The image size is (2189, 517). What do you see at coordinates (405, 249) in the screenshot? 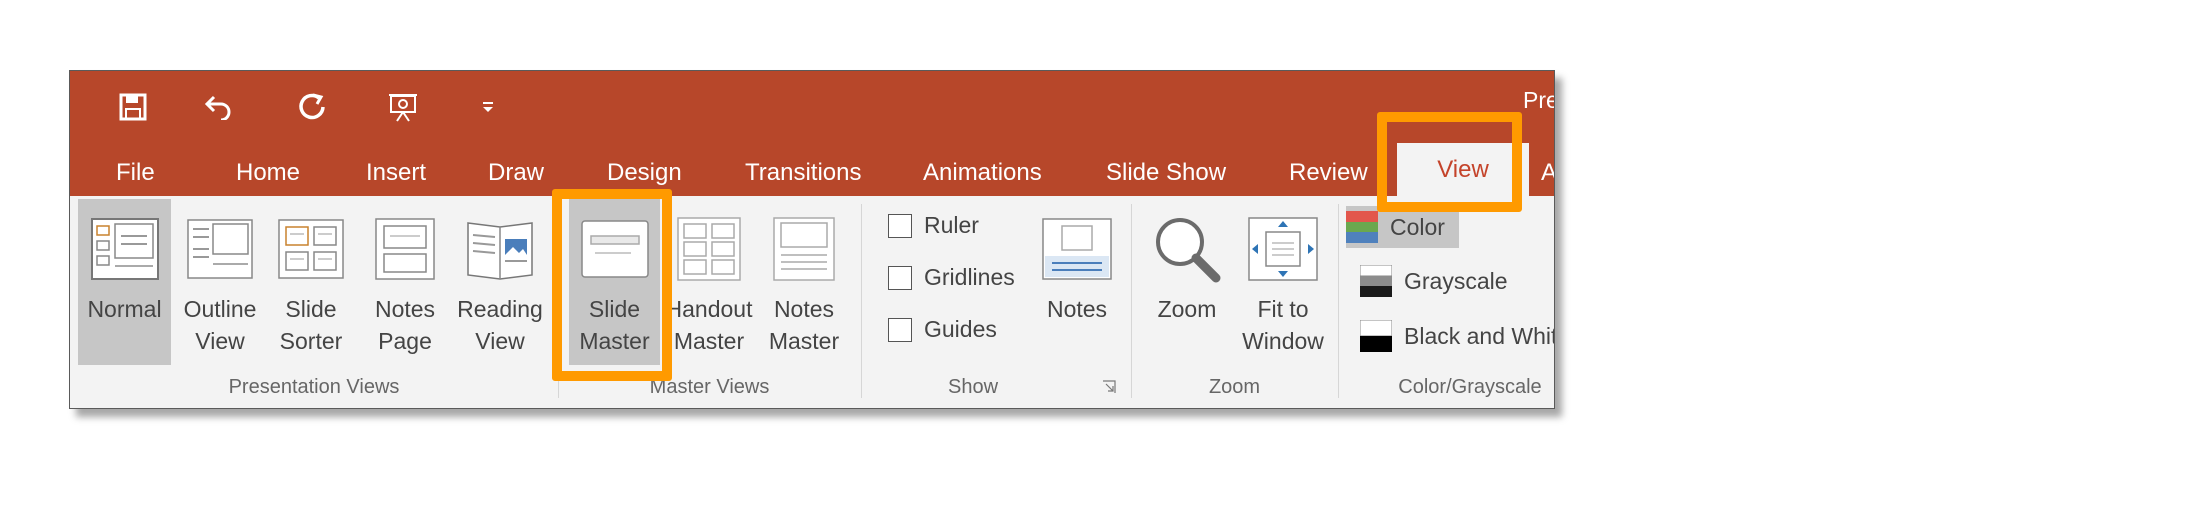
I see `notes-page-icon` at bounding box center [405, 249].